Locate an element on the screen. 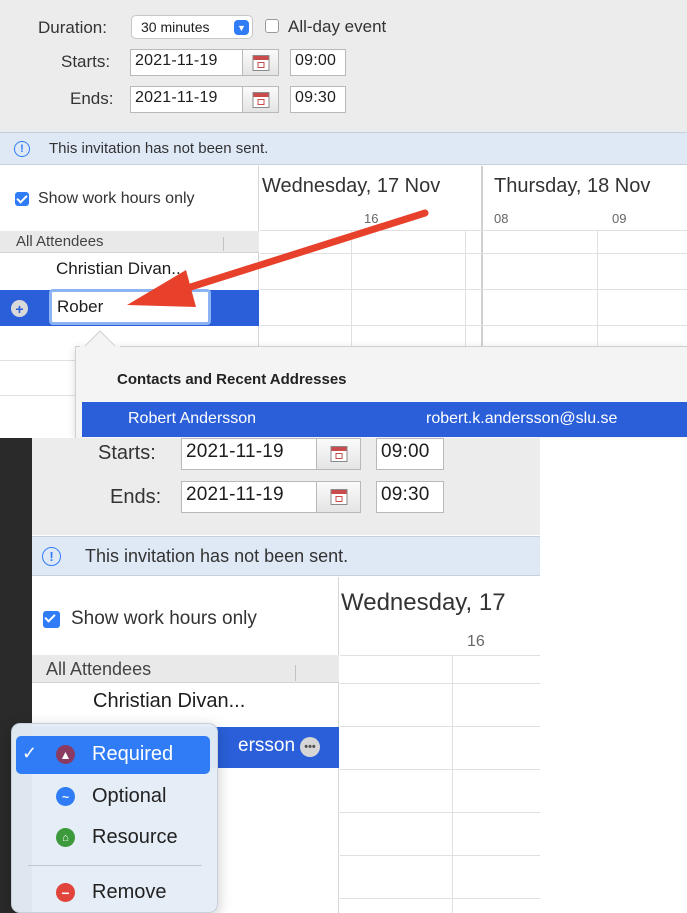 The image size is (687, 913). work-hours-checkbox is located at coordinates (51, 619).